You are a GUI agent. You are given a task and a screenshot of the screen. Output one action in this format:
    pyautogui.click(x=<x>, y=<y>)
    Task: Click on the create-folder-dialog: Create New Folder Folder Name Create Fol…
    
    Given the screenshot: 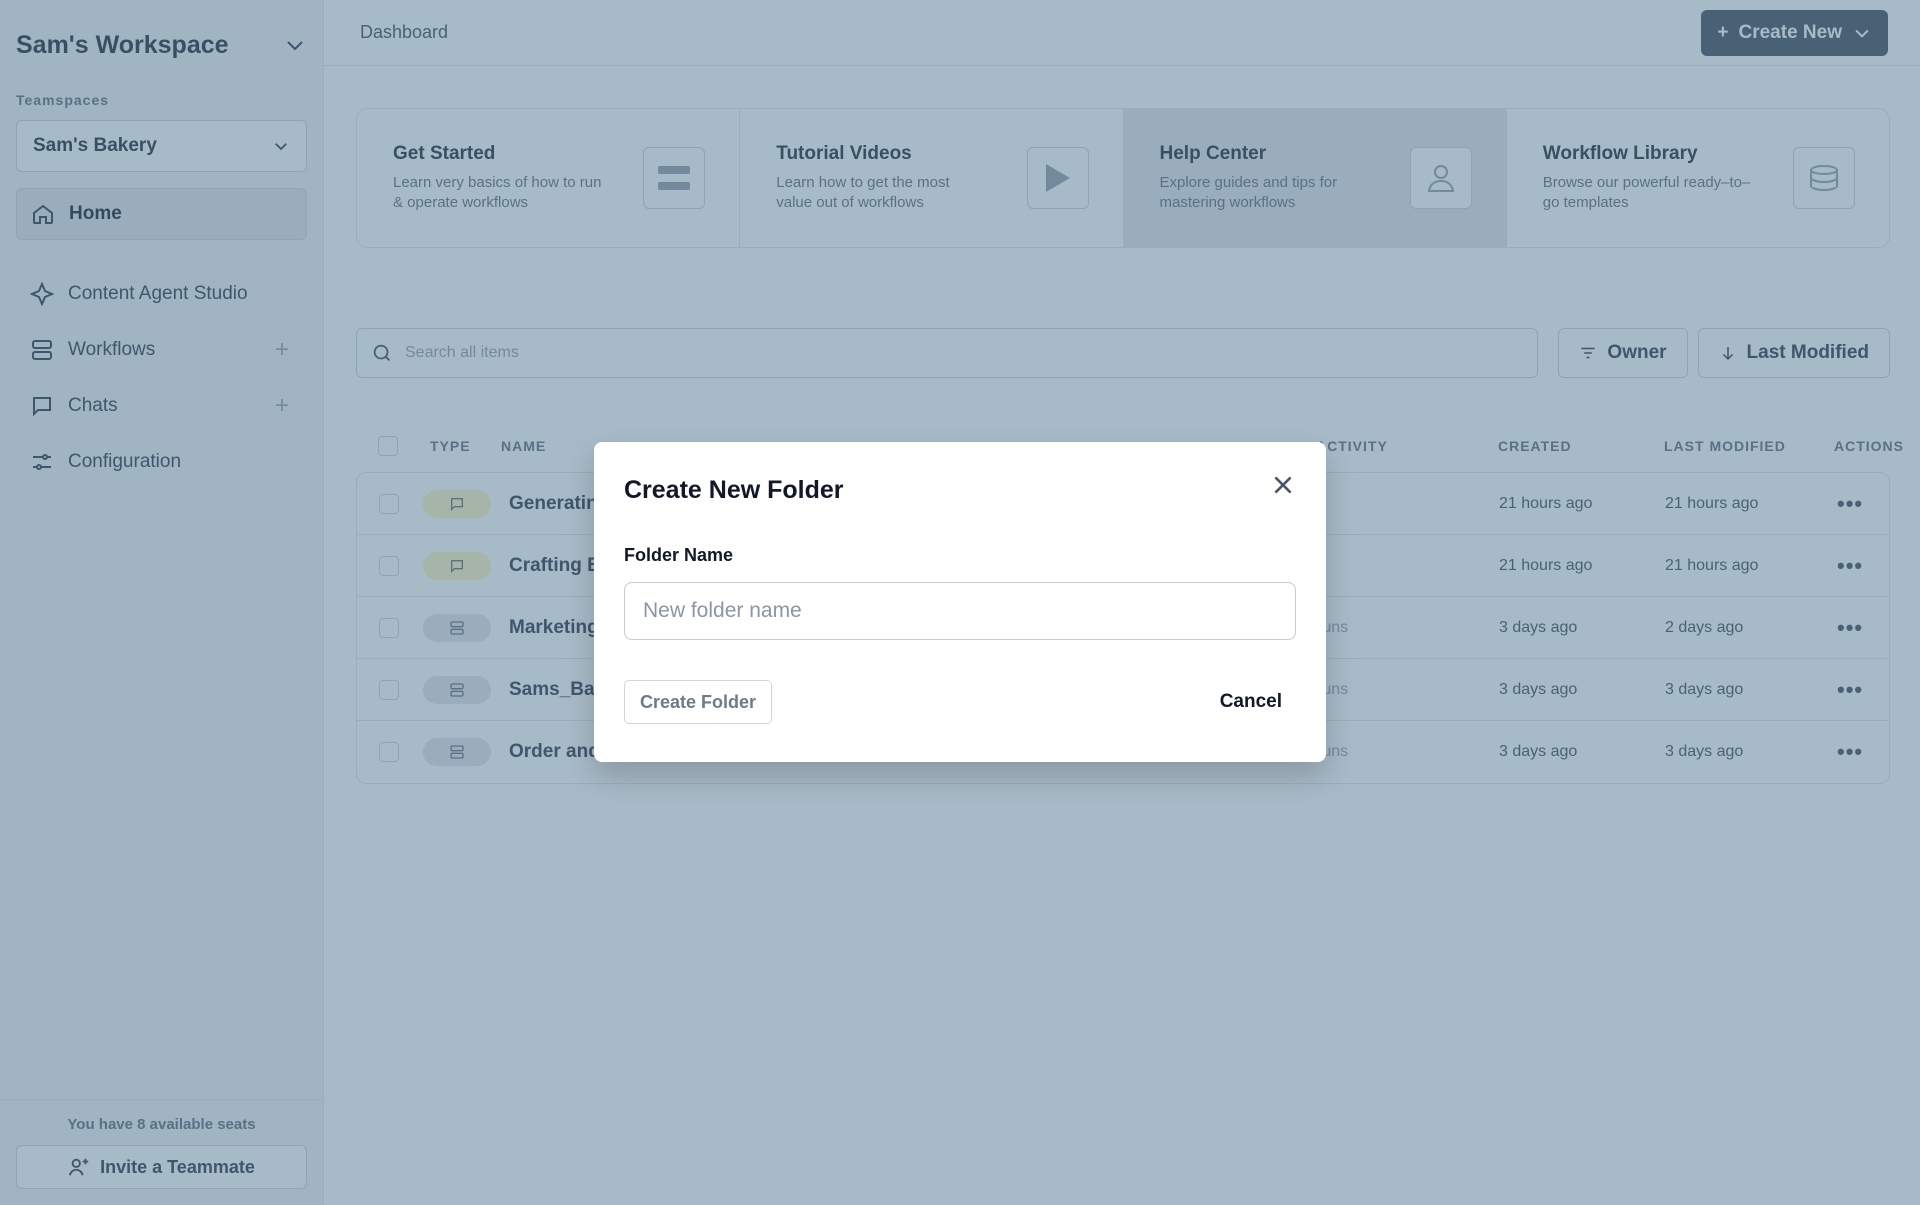 What is the action you would take?
    pyautogui.click(x=960, y=602)
    